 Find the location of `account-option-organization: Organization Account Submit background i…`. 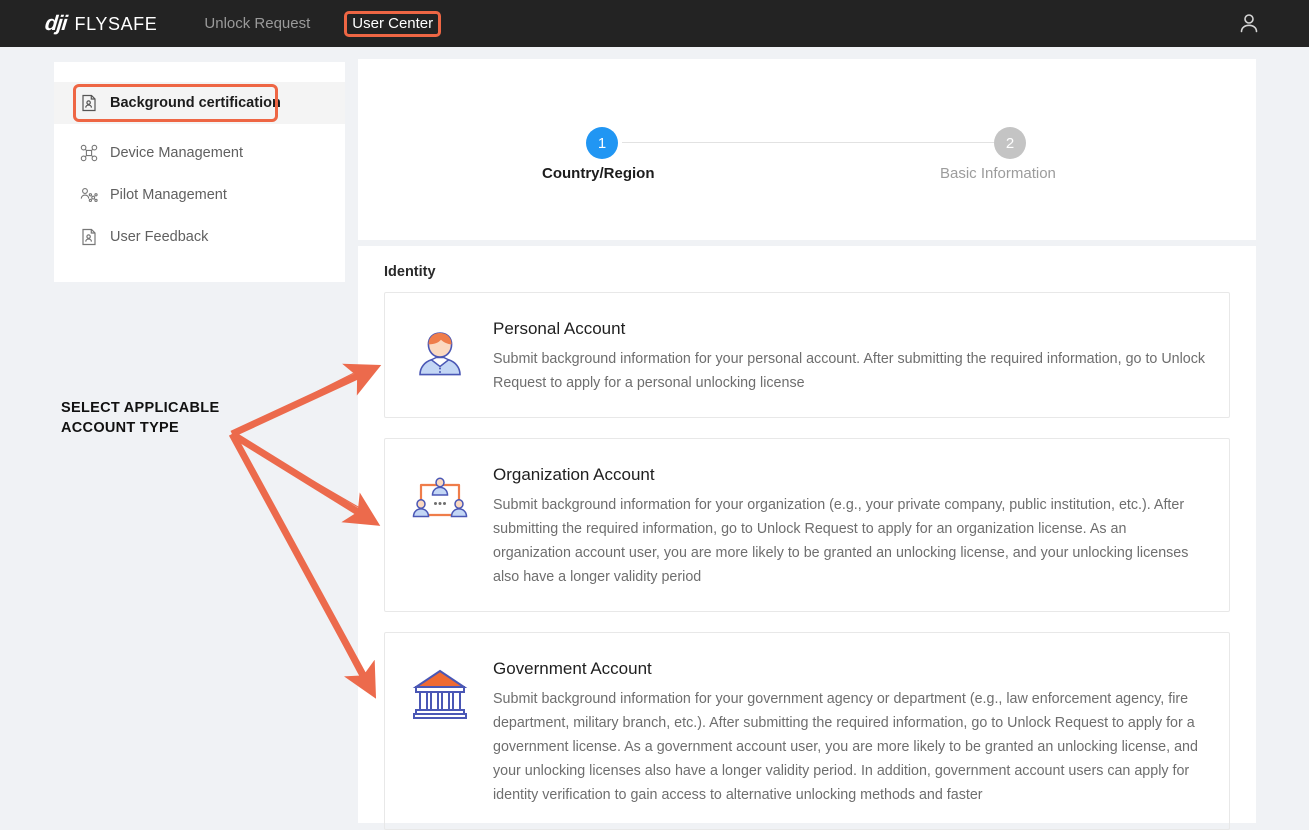

account-option-organization: Organization Account Submit background i… is located at coordinates (807, 525).